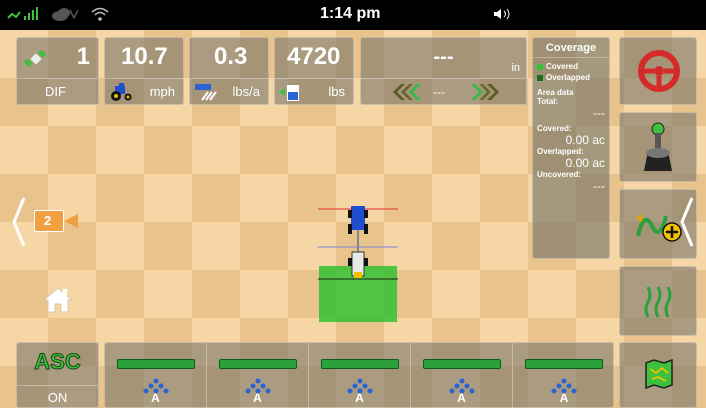 The image size is (706, 408). I want to click on overlapped-label: Overlapped:, so click(560, 151).